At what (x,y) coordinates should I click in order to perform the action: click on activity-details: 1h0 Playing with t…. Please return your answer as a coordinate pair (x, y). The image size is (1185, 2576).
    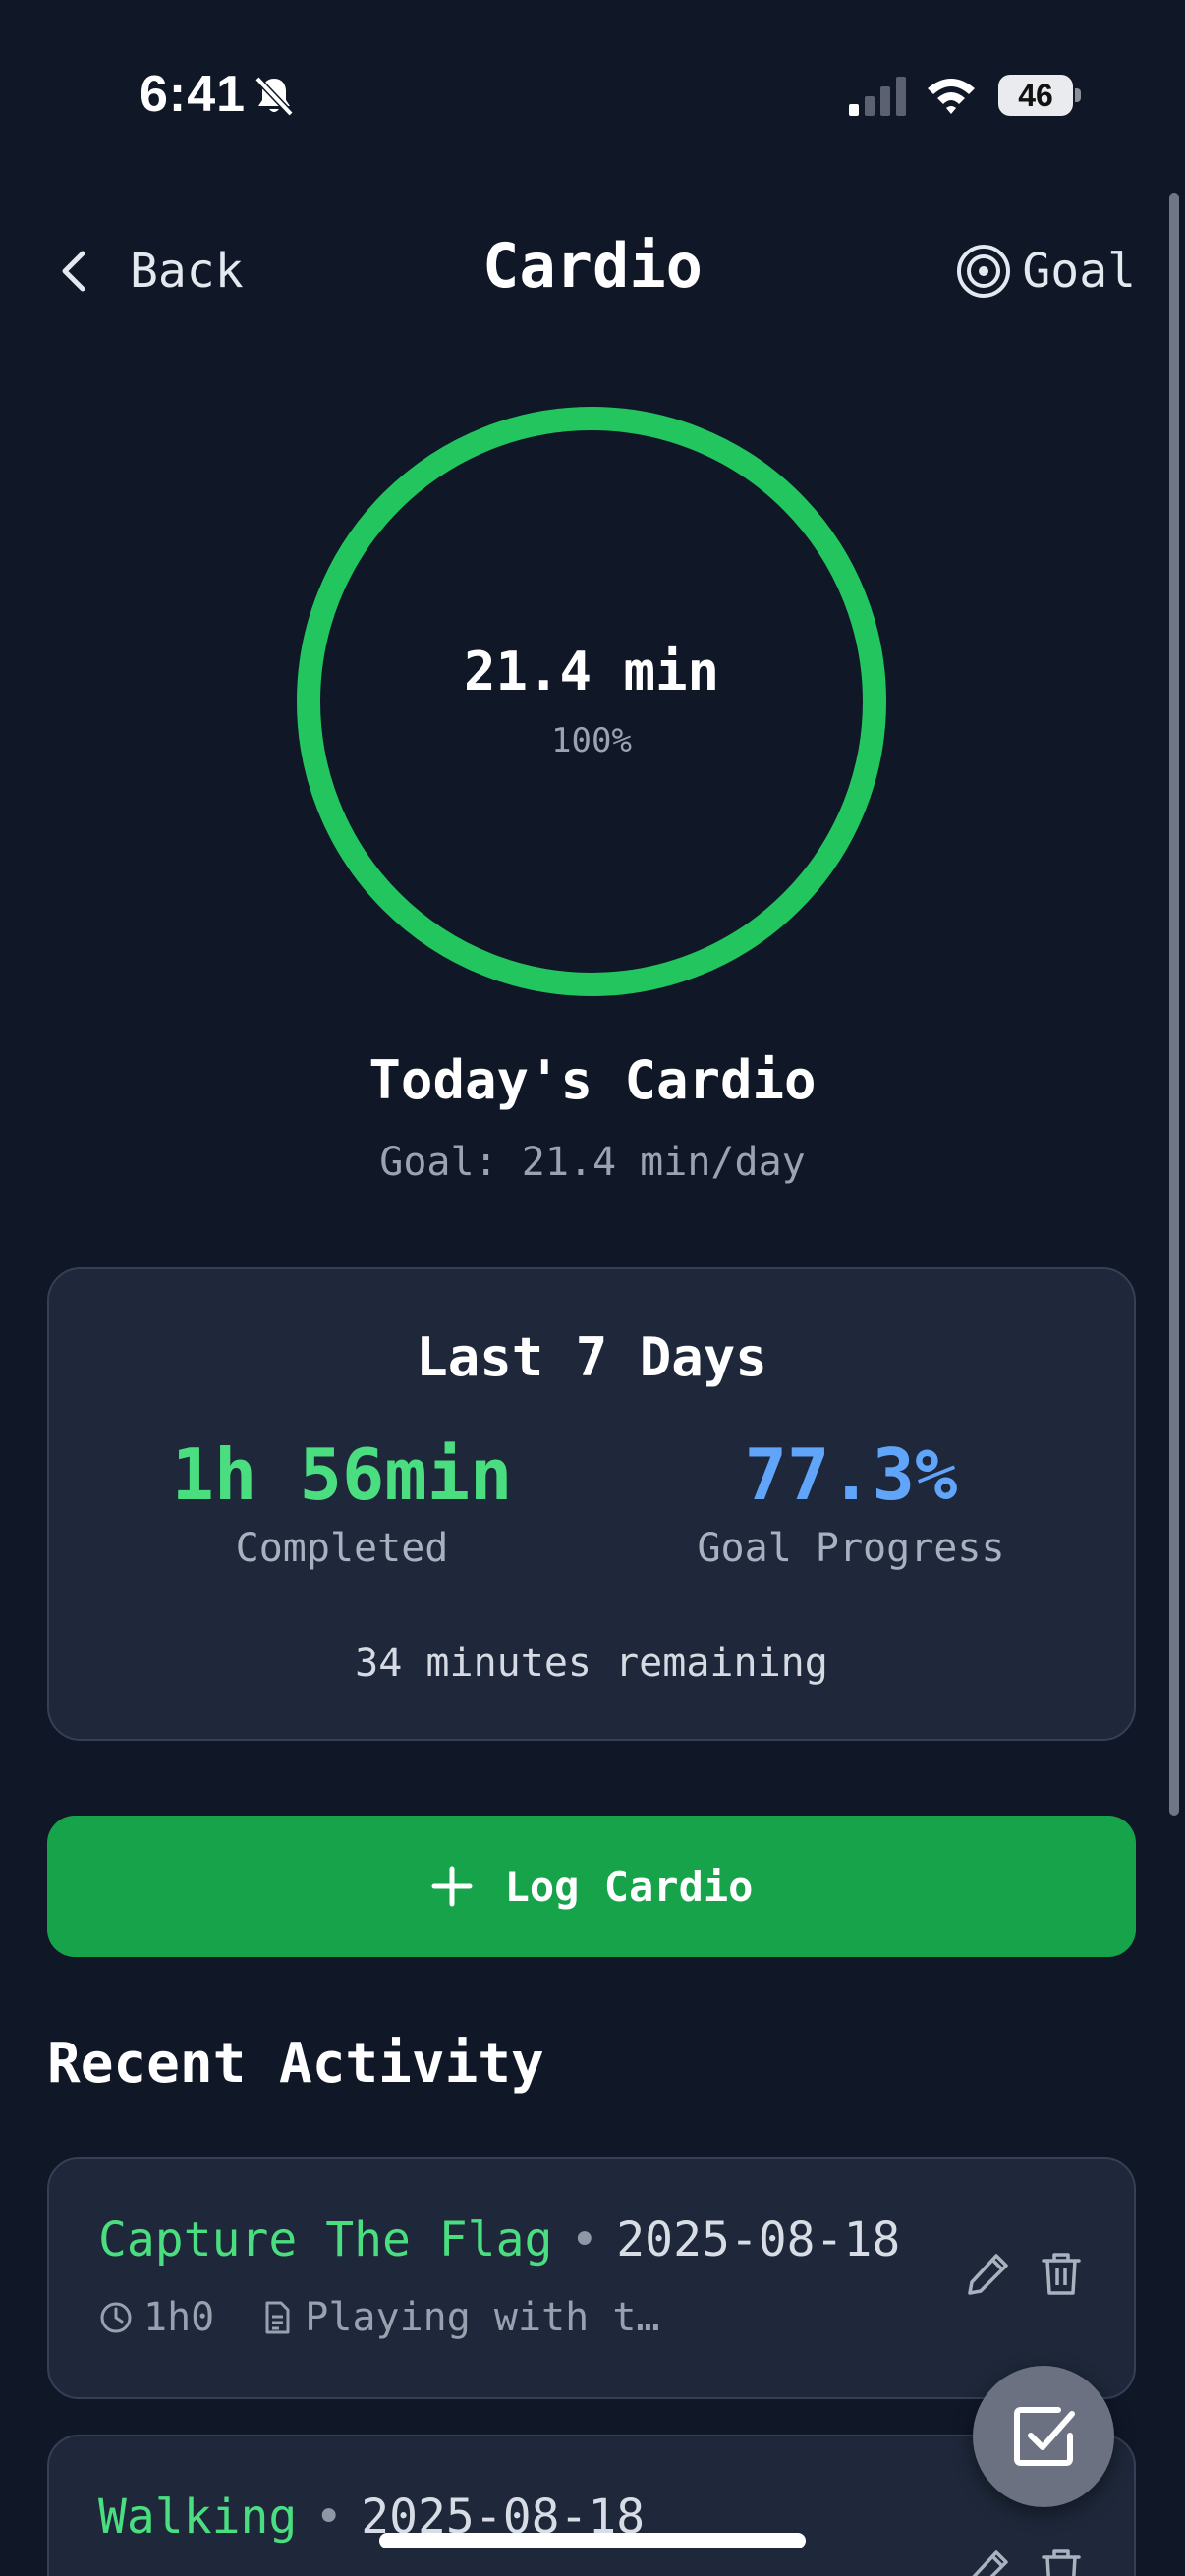
    Looking at the image, I should click on (379, 2317).